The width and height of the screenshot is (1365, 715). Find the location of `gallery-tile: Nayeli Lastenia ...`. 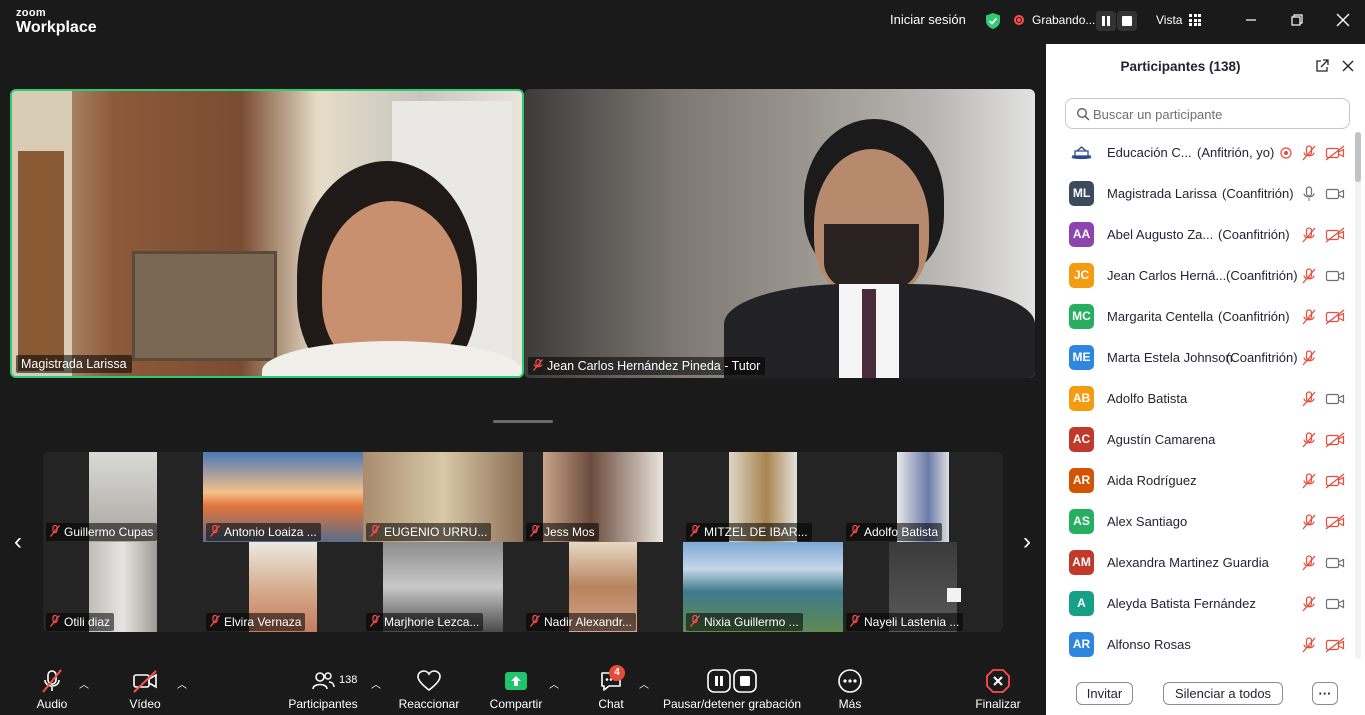

gallery-tile: Nayeli Lastenia ... is located at coordinates (923, 587).